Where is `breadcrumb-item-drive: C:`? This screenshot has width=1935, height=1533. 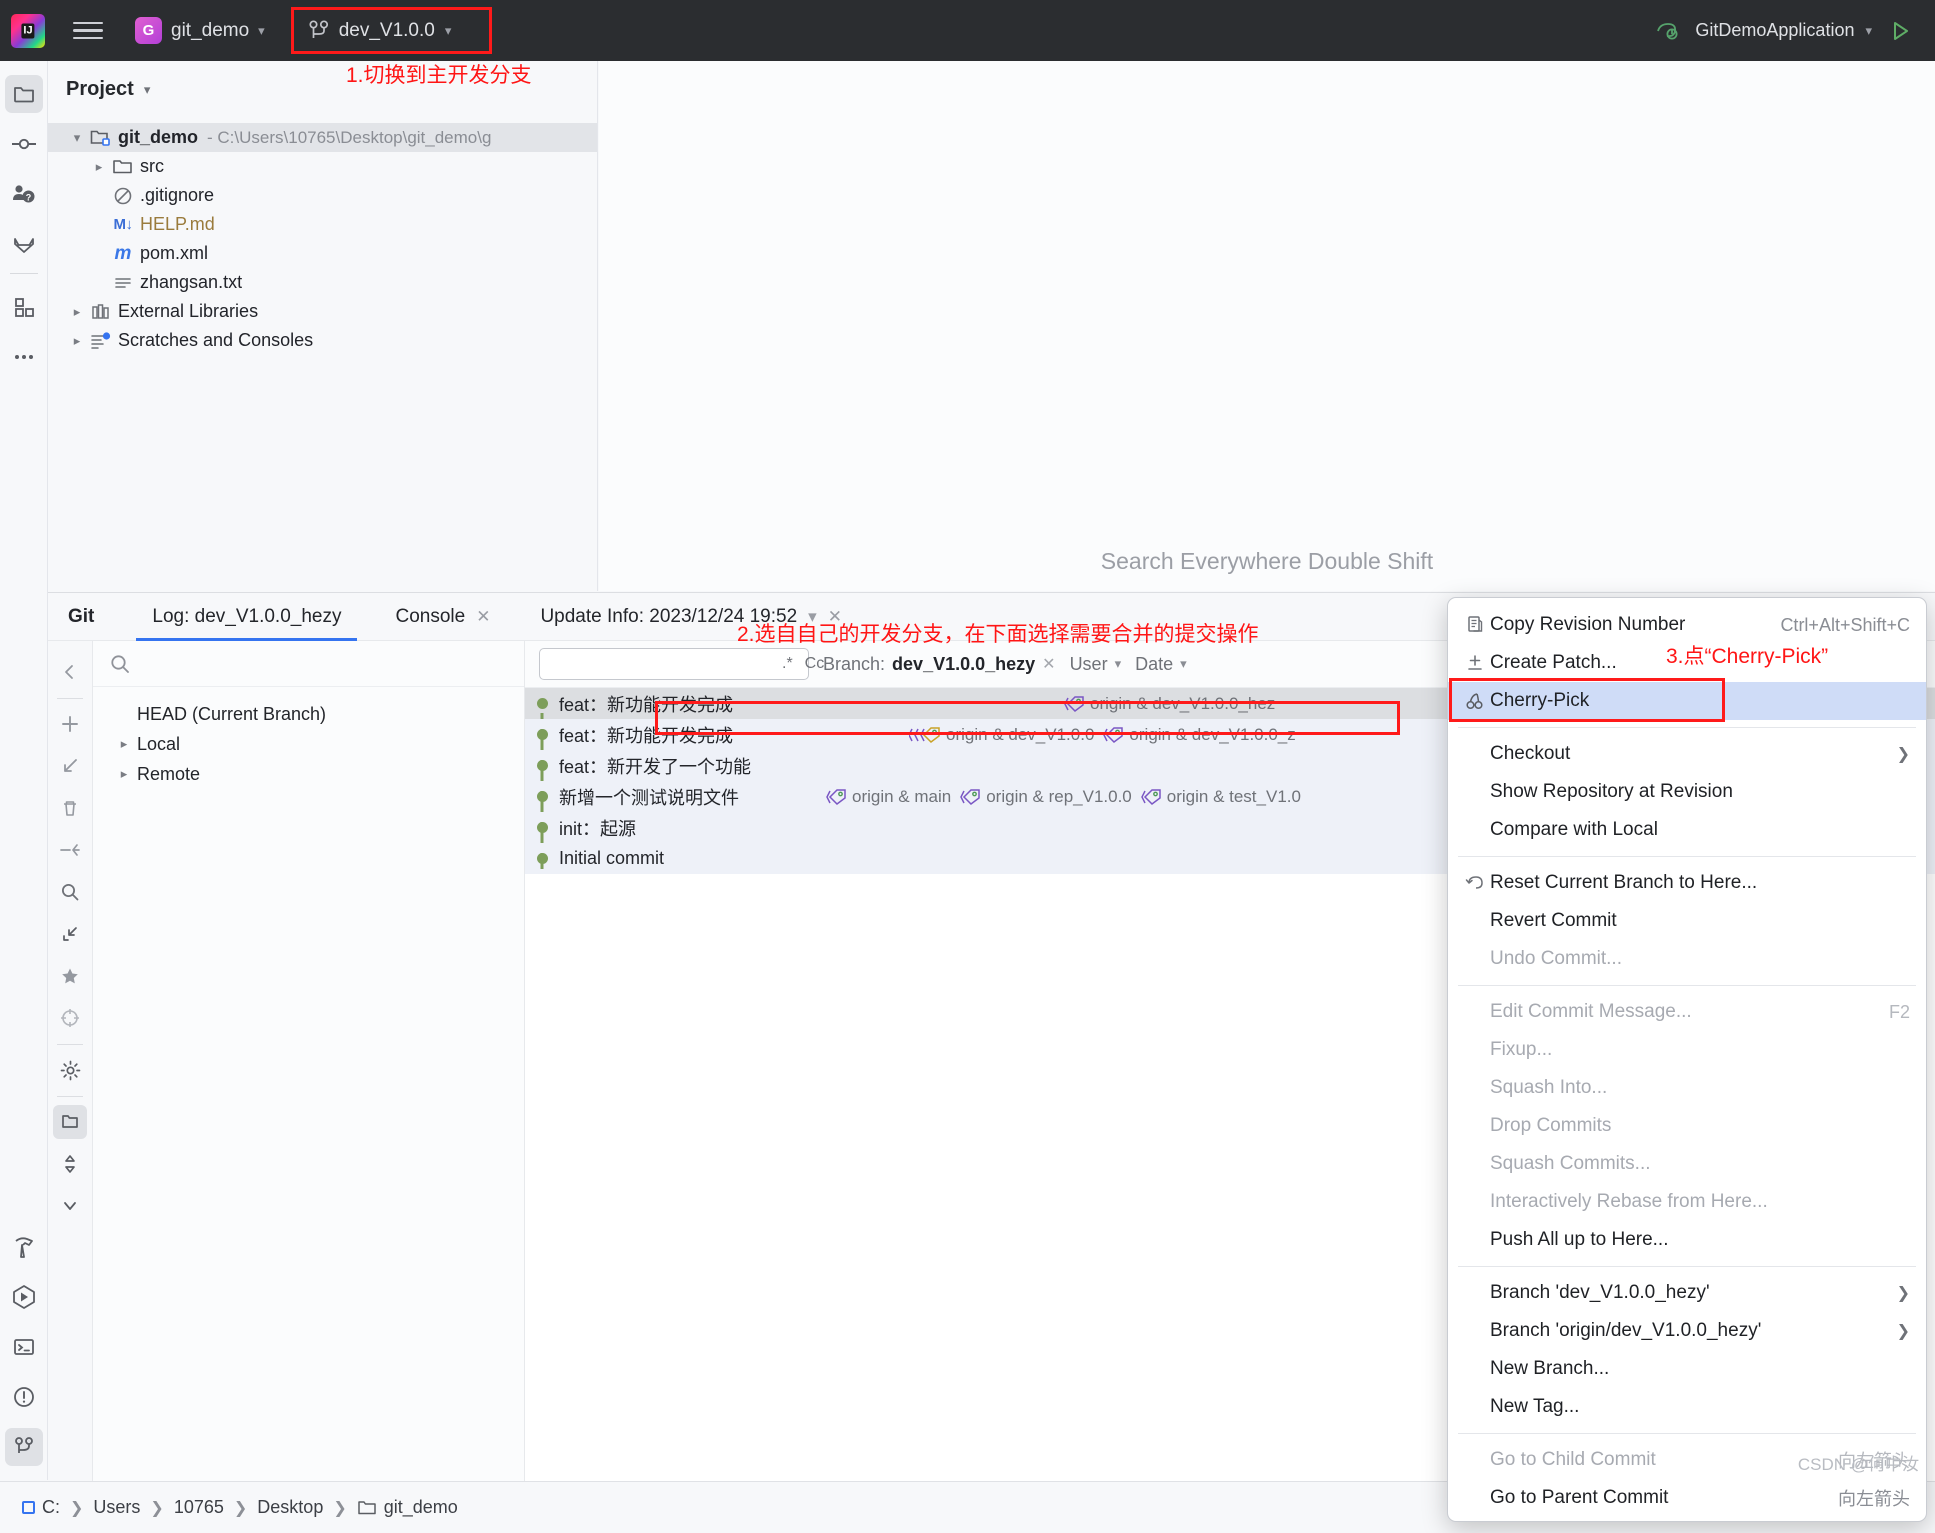
breadcrumb-item-drive: C: is located at coordinates (41, 1507).